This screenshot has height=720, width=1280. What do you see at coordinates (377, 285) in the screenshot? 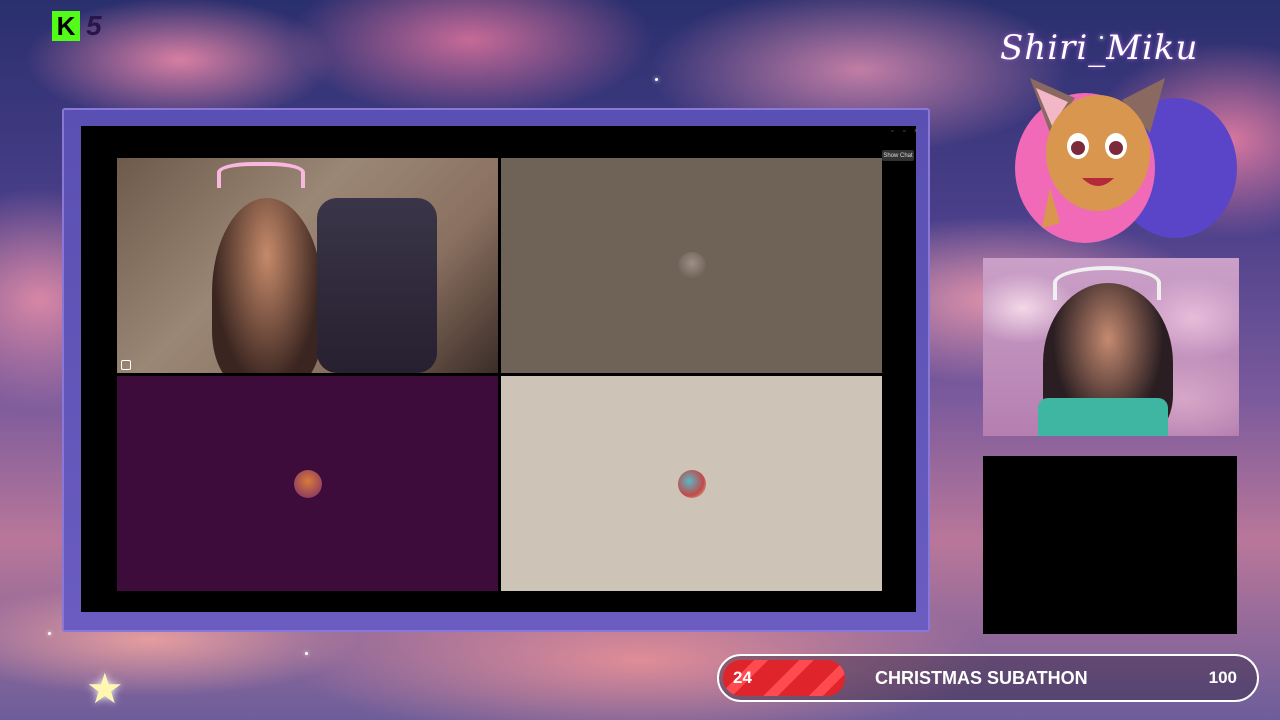
I see `gaming-chair` at bounding box center [377, 285].